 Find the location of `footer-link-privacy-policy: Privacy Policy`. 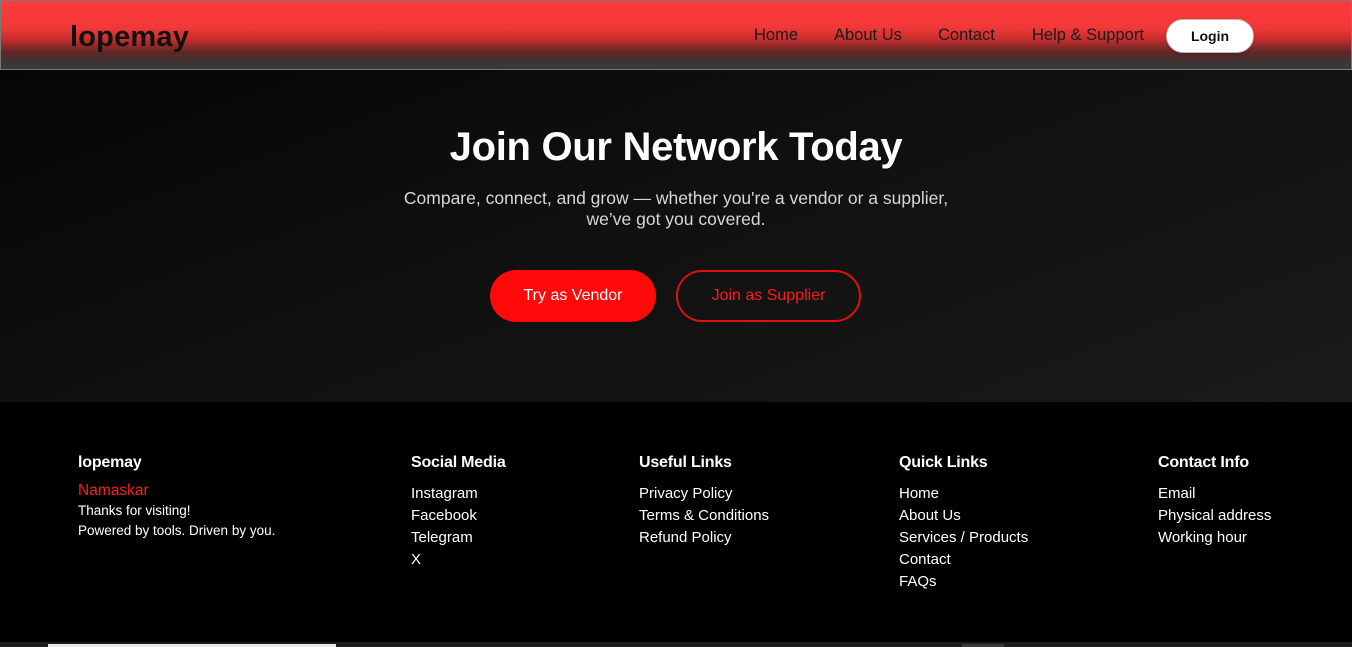

footer-link-privacy-policy: Privacy Policy is located at coordinates (685, 493).